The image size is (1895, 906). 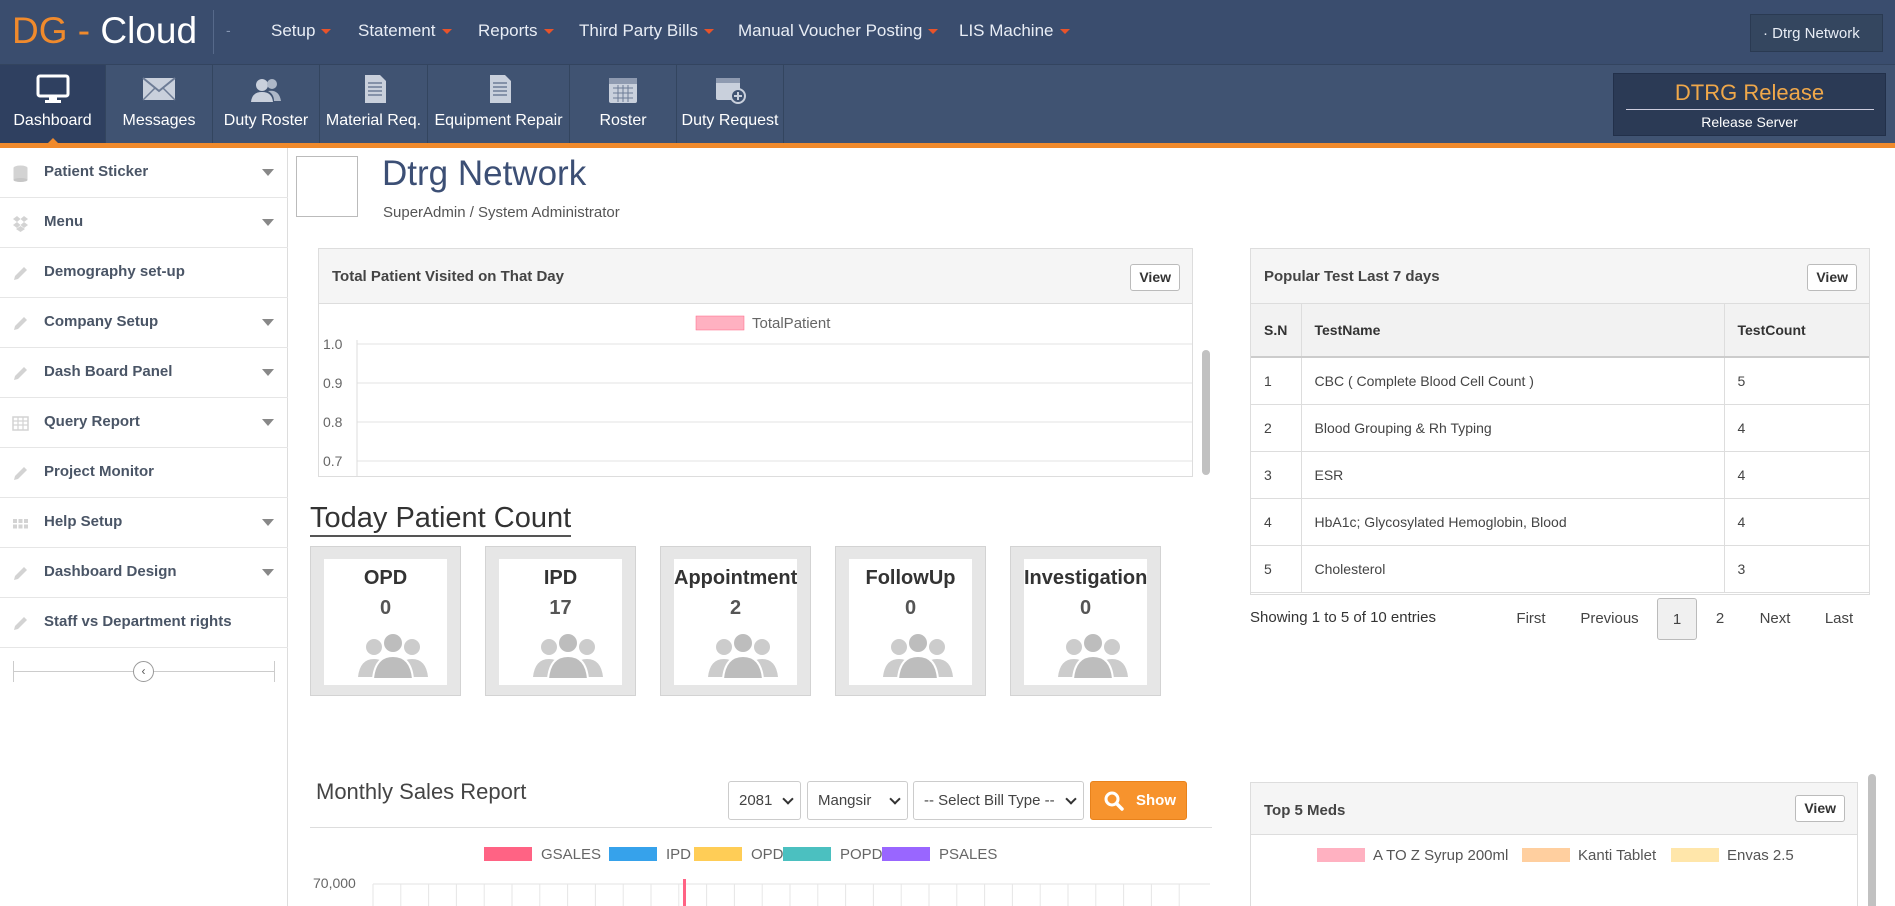 I want to click on today-patient-count-title: Today Patient Count, so click(x=441, y=519).